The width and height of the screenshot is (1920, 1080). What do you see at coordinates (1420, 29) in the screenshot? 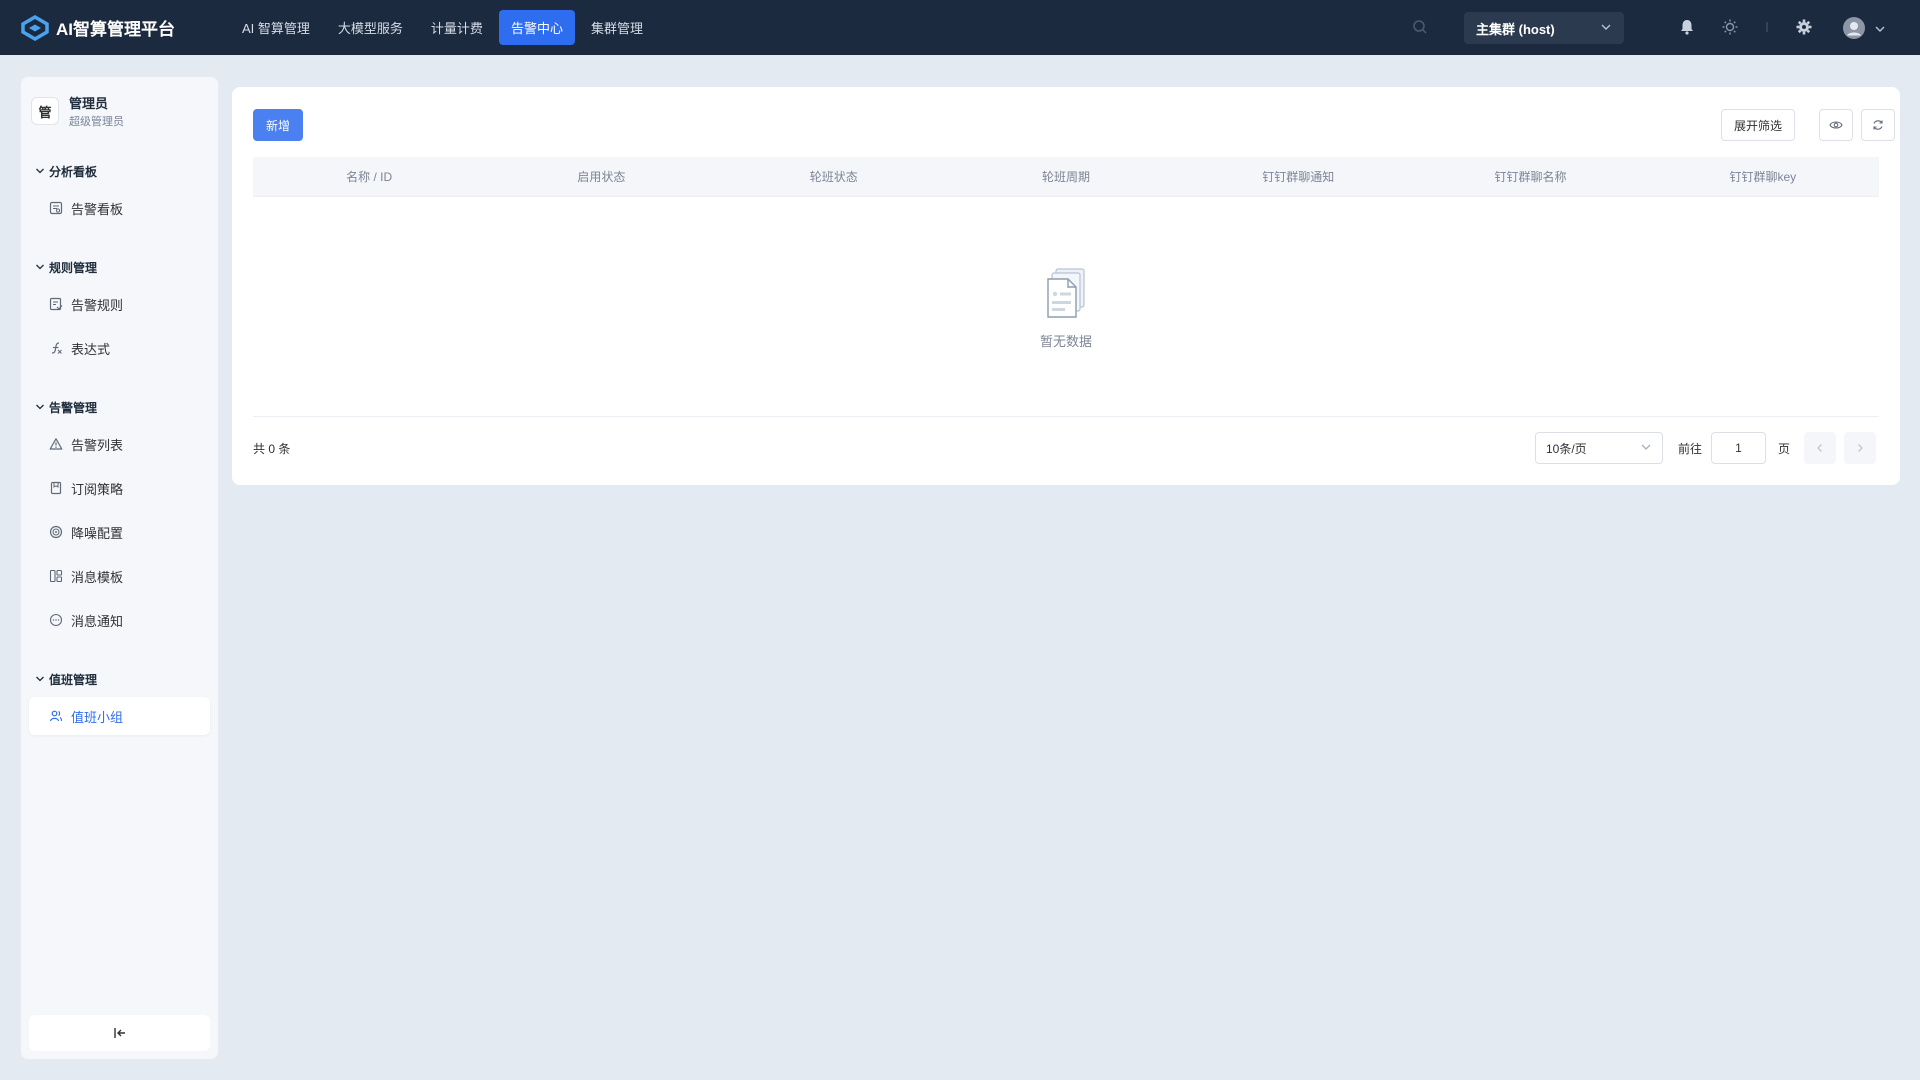
I see `search-icon` at bounding box center [1420, 29].